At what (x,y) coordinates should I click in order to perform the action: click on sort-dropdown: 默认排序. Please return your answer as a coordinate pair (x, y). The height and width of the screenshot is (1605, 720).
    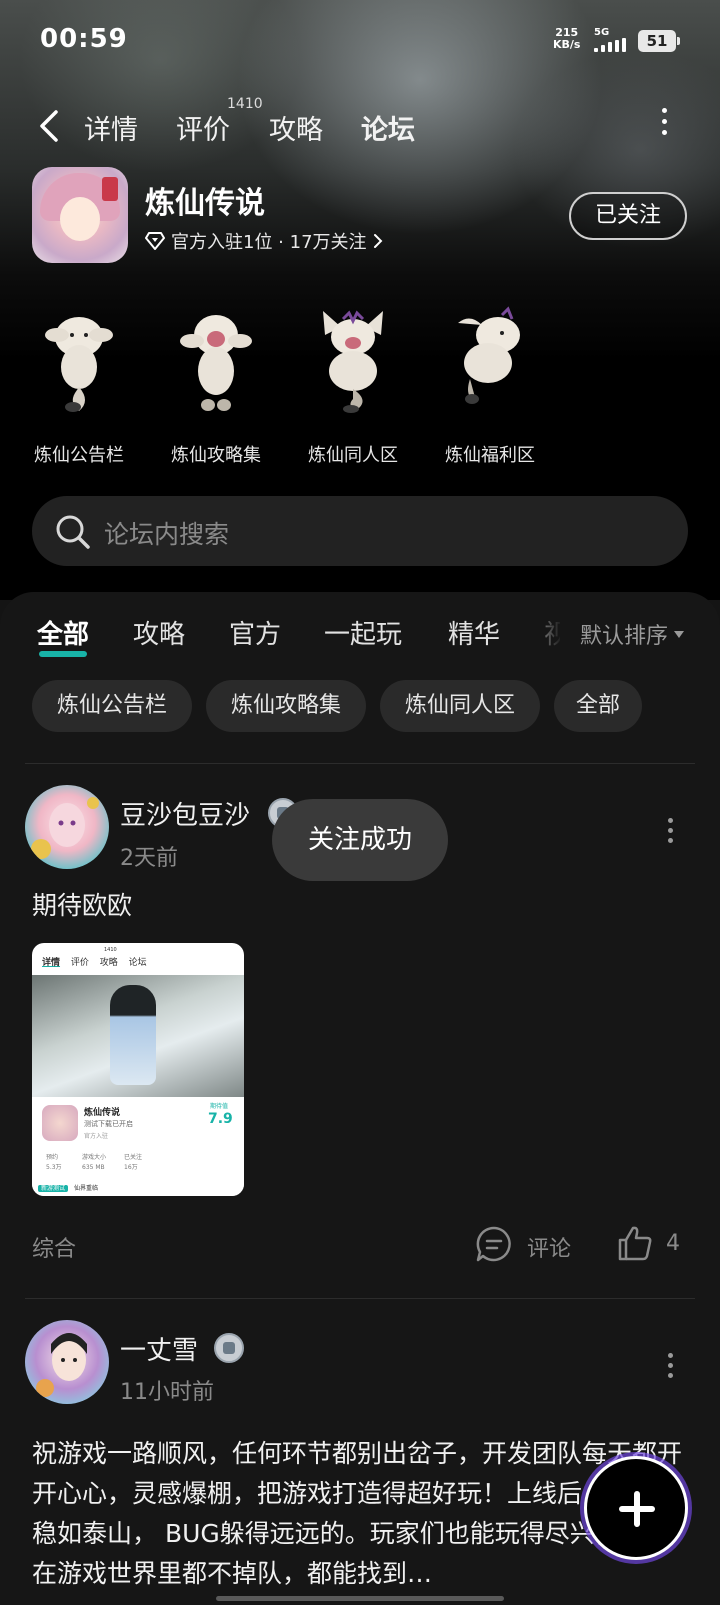
    Looking at the image, I should click on (632, 634).